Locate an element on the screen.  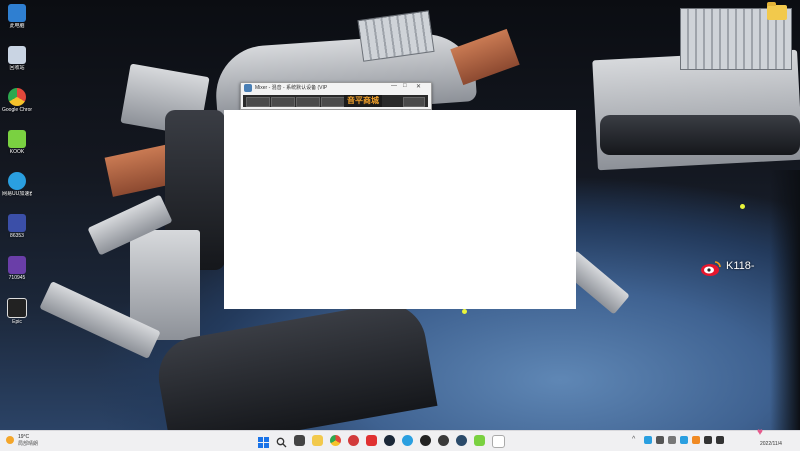
wallpaper-shadow is located at coordinates (785, 300).